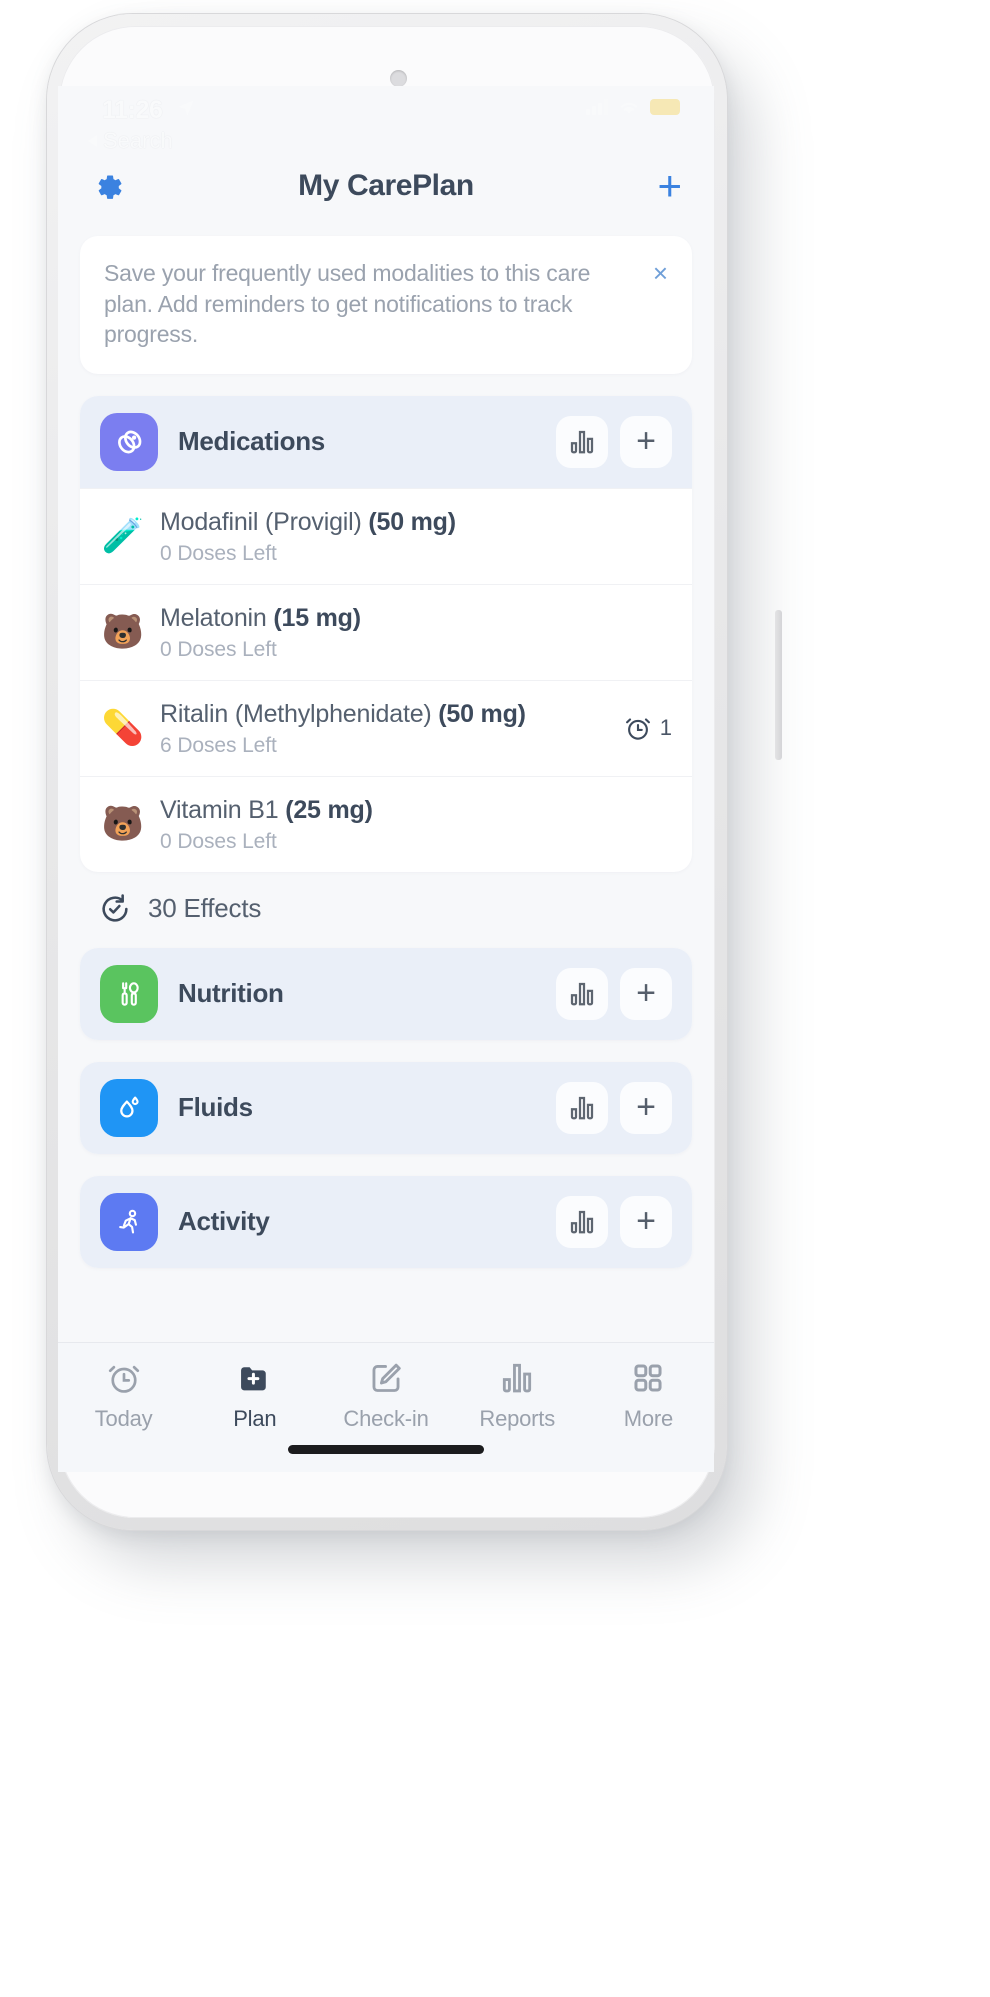 The image size is (990, 1997). Describe the element at coordinates (386, 1377) in the screenshot. I see `edit-square-icon` at that location.